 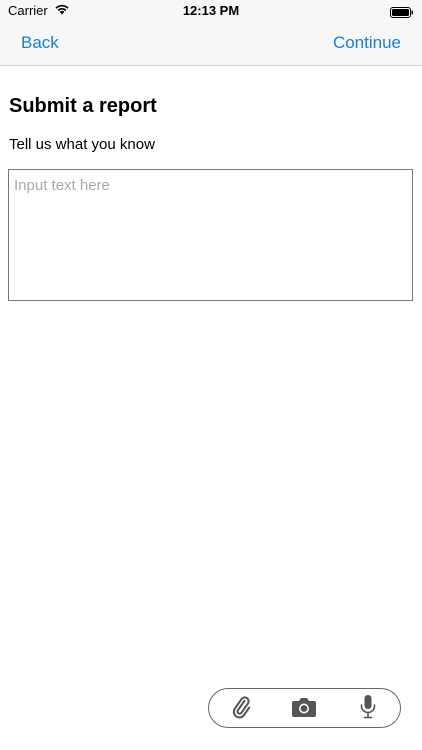 What do you see at coordinates (367, 43) in the screenshot?
I see `continue-button: Continue` at bounding box center [367, 43].